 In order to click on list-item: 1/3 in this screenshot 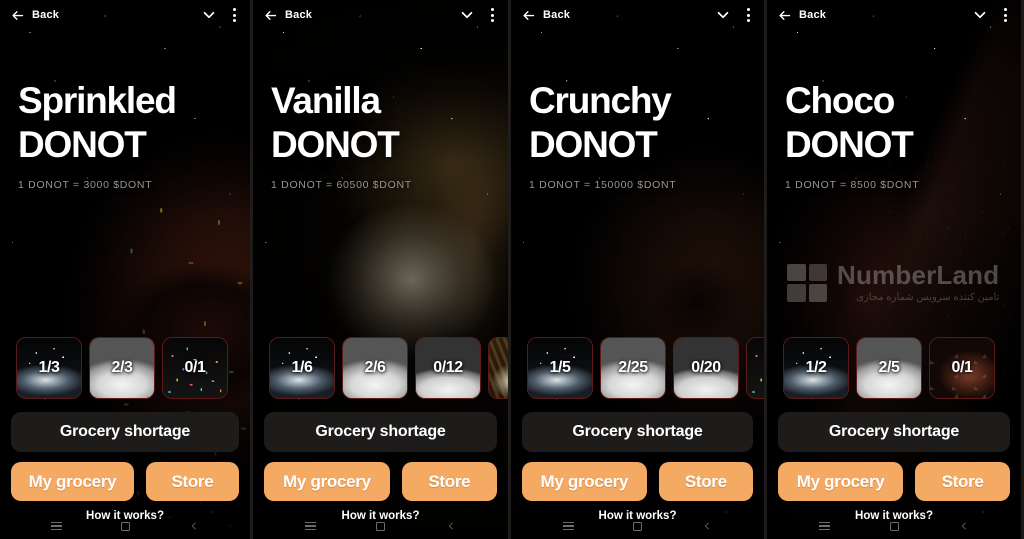, I will do `click(49, 368)`.